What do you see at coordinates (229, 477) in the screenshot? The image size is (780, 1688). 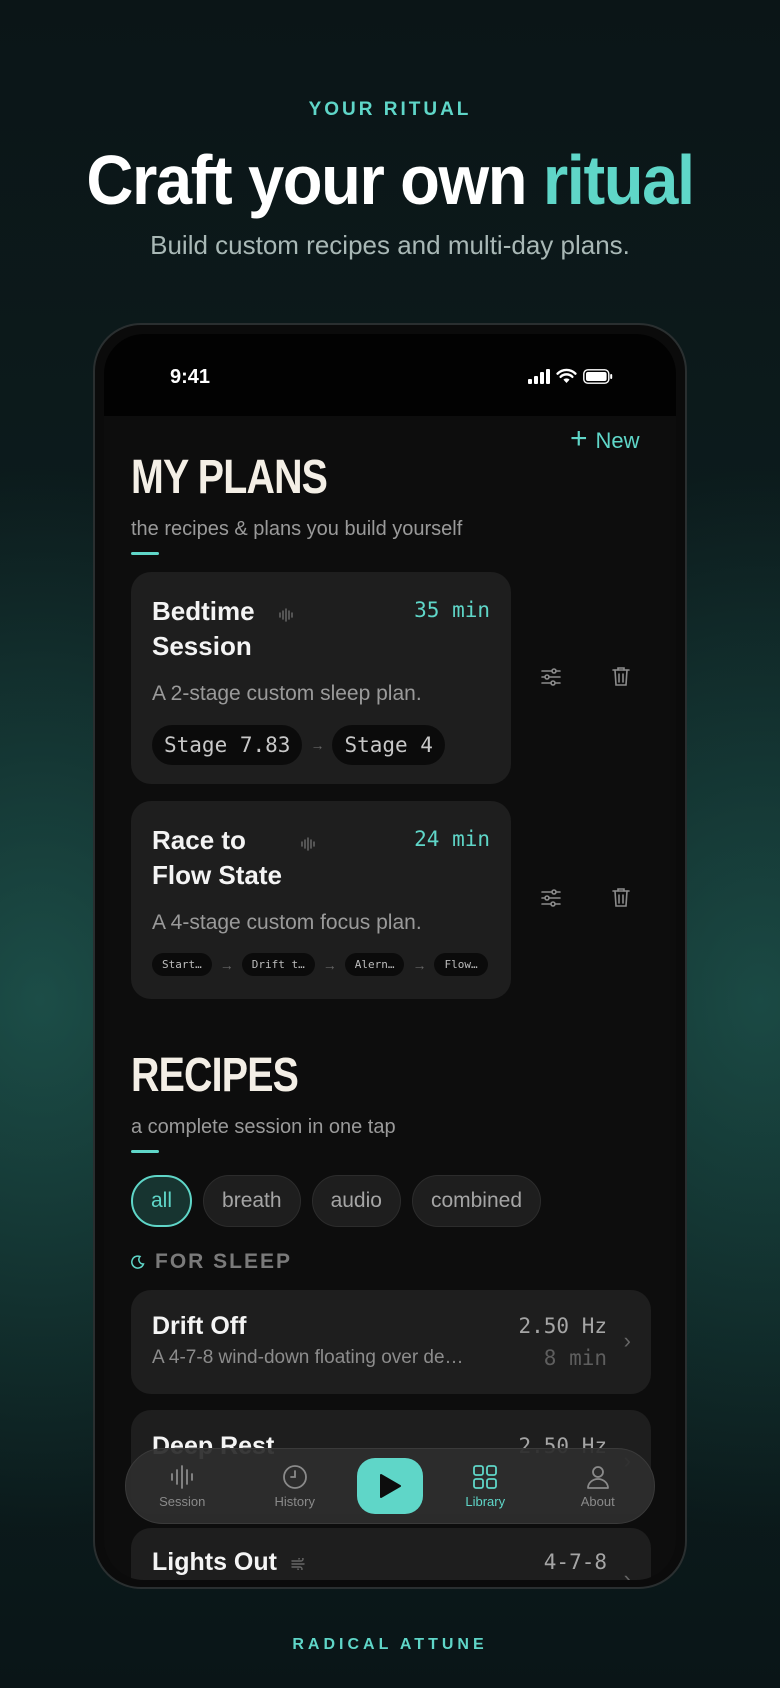 I see `plans-title: MY PLANS` at bounding box center [229, 477].